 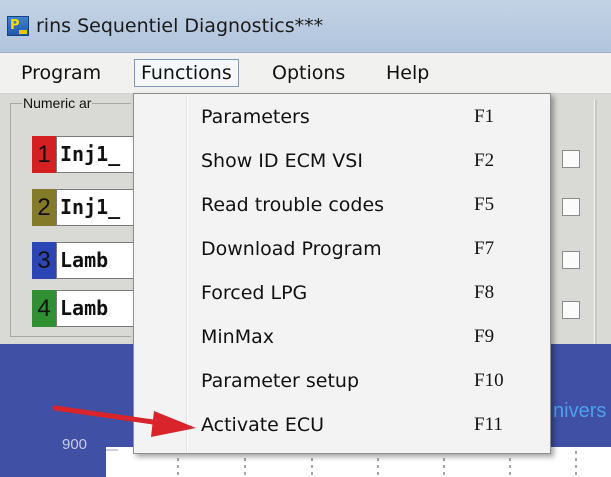 What do you see at coordinates (489, 380) in the screenshot?
I see `menu-item-shortcut: F10` at bounding box center [489, 380].